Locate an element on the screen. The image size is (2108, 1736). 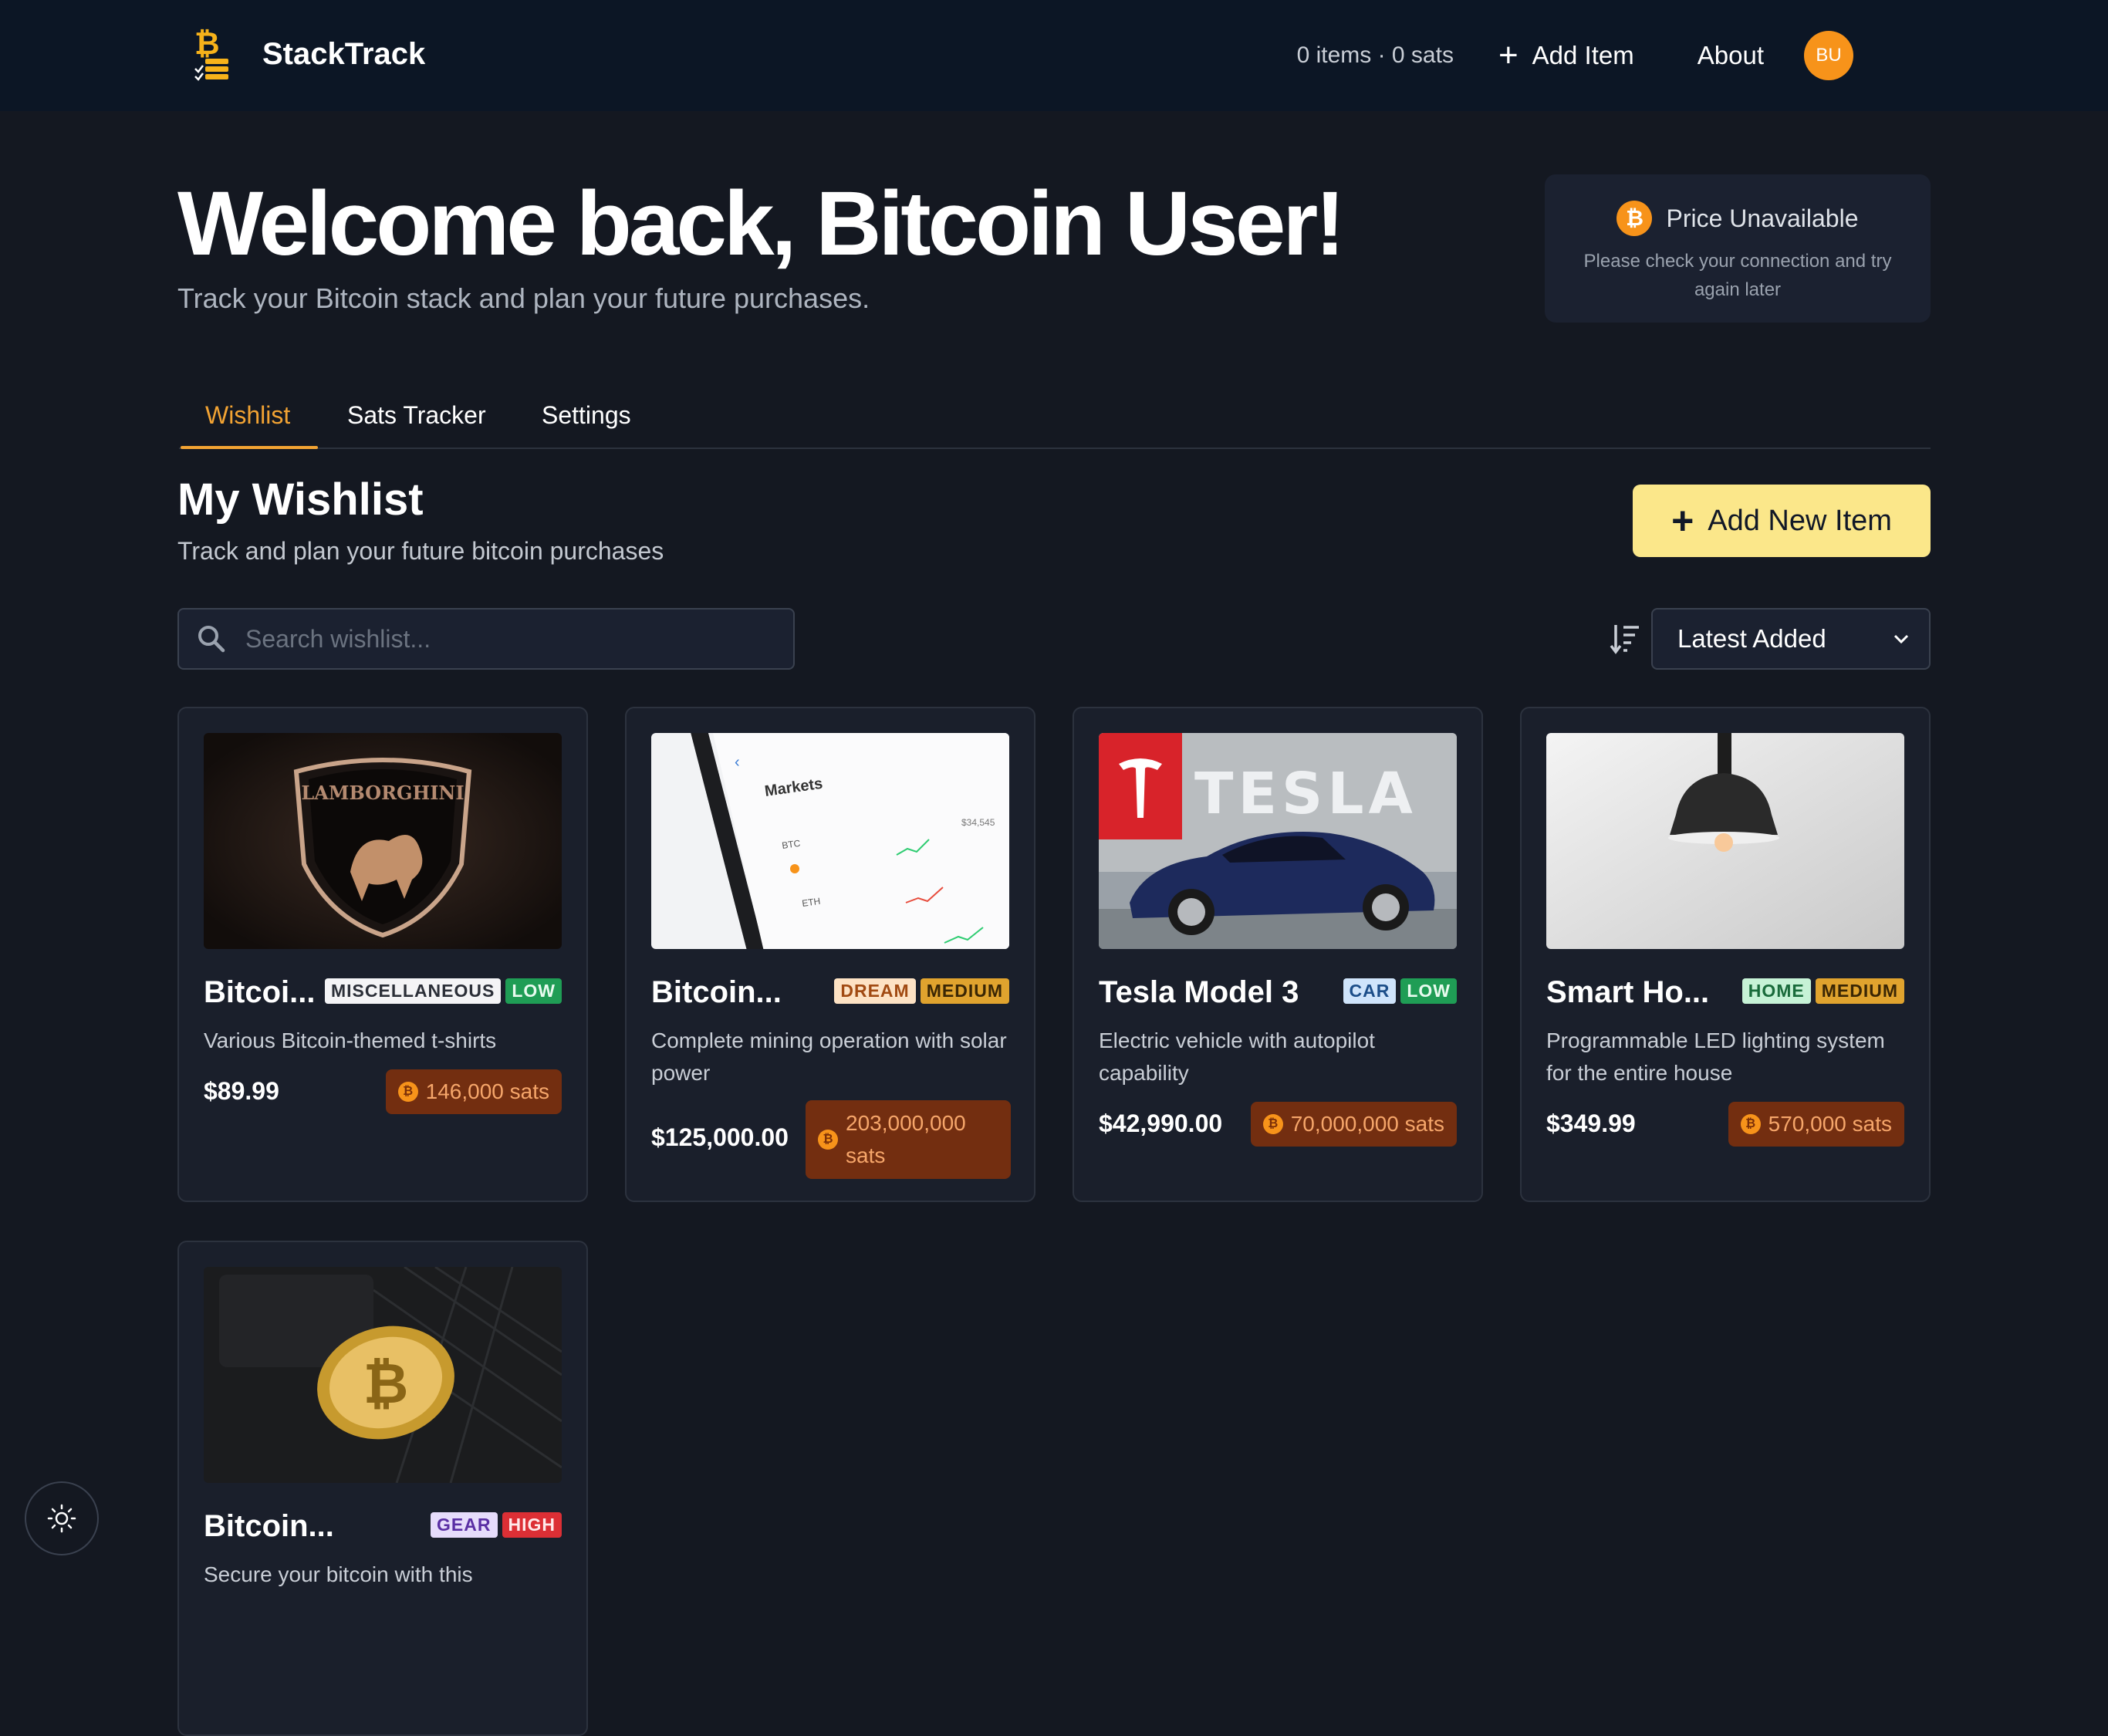
chevron-down-icon is located at coordinates (1901, 639).